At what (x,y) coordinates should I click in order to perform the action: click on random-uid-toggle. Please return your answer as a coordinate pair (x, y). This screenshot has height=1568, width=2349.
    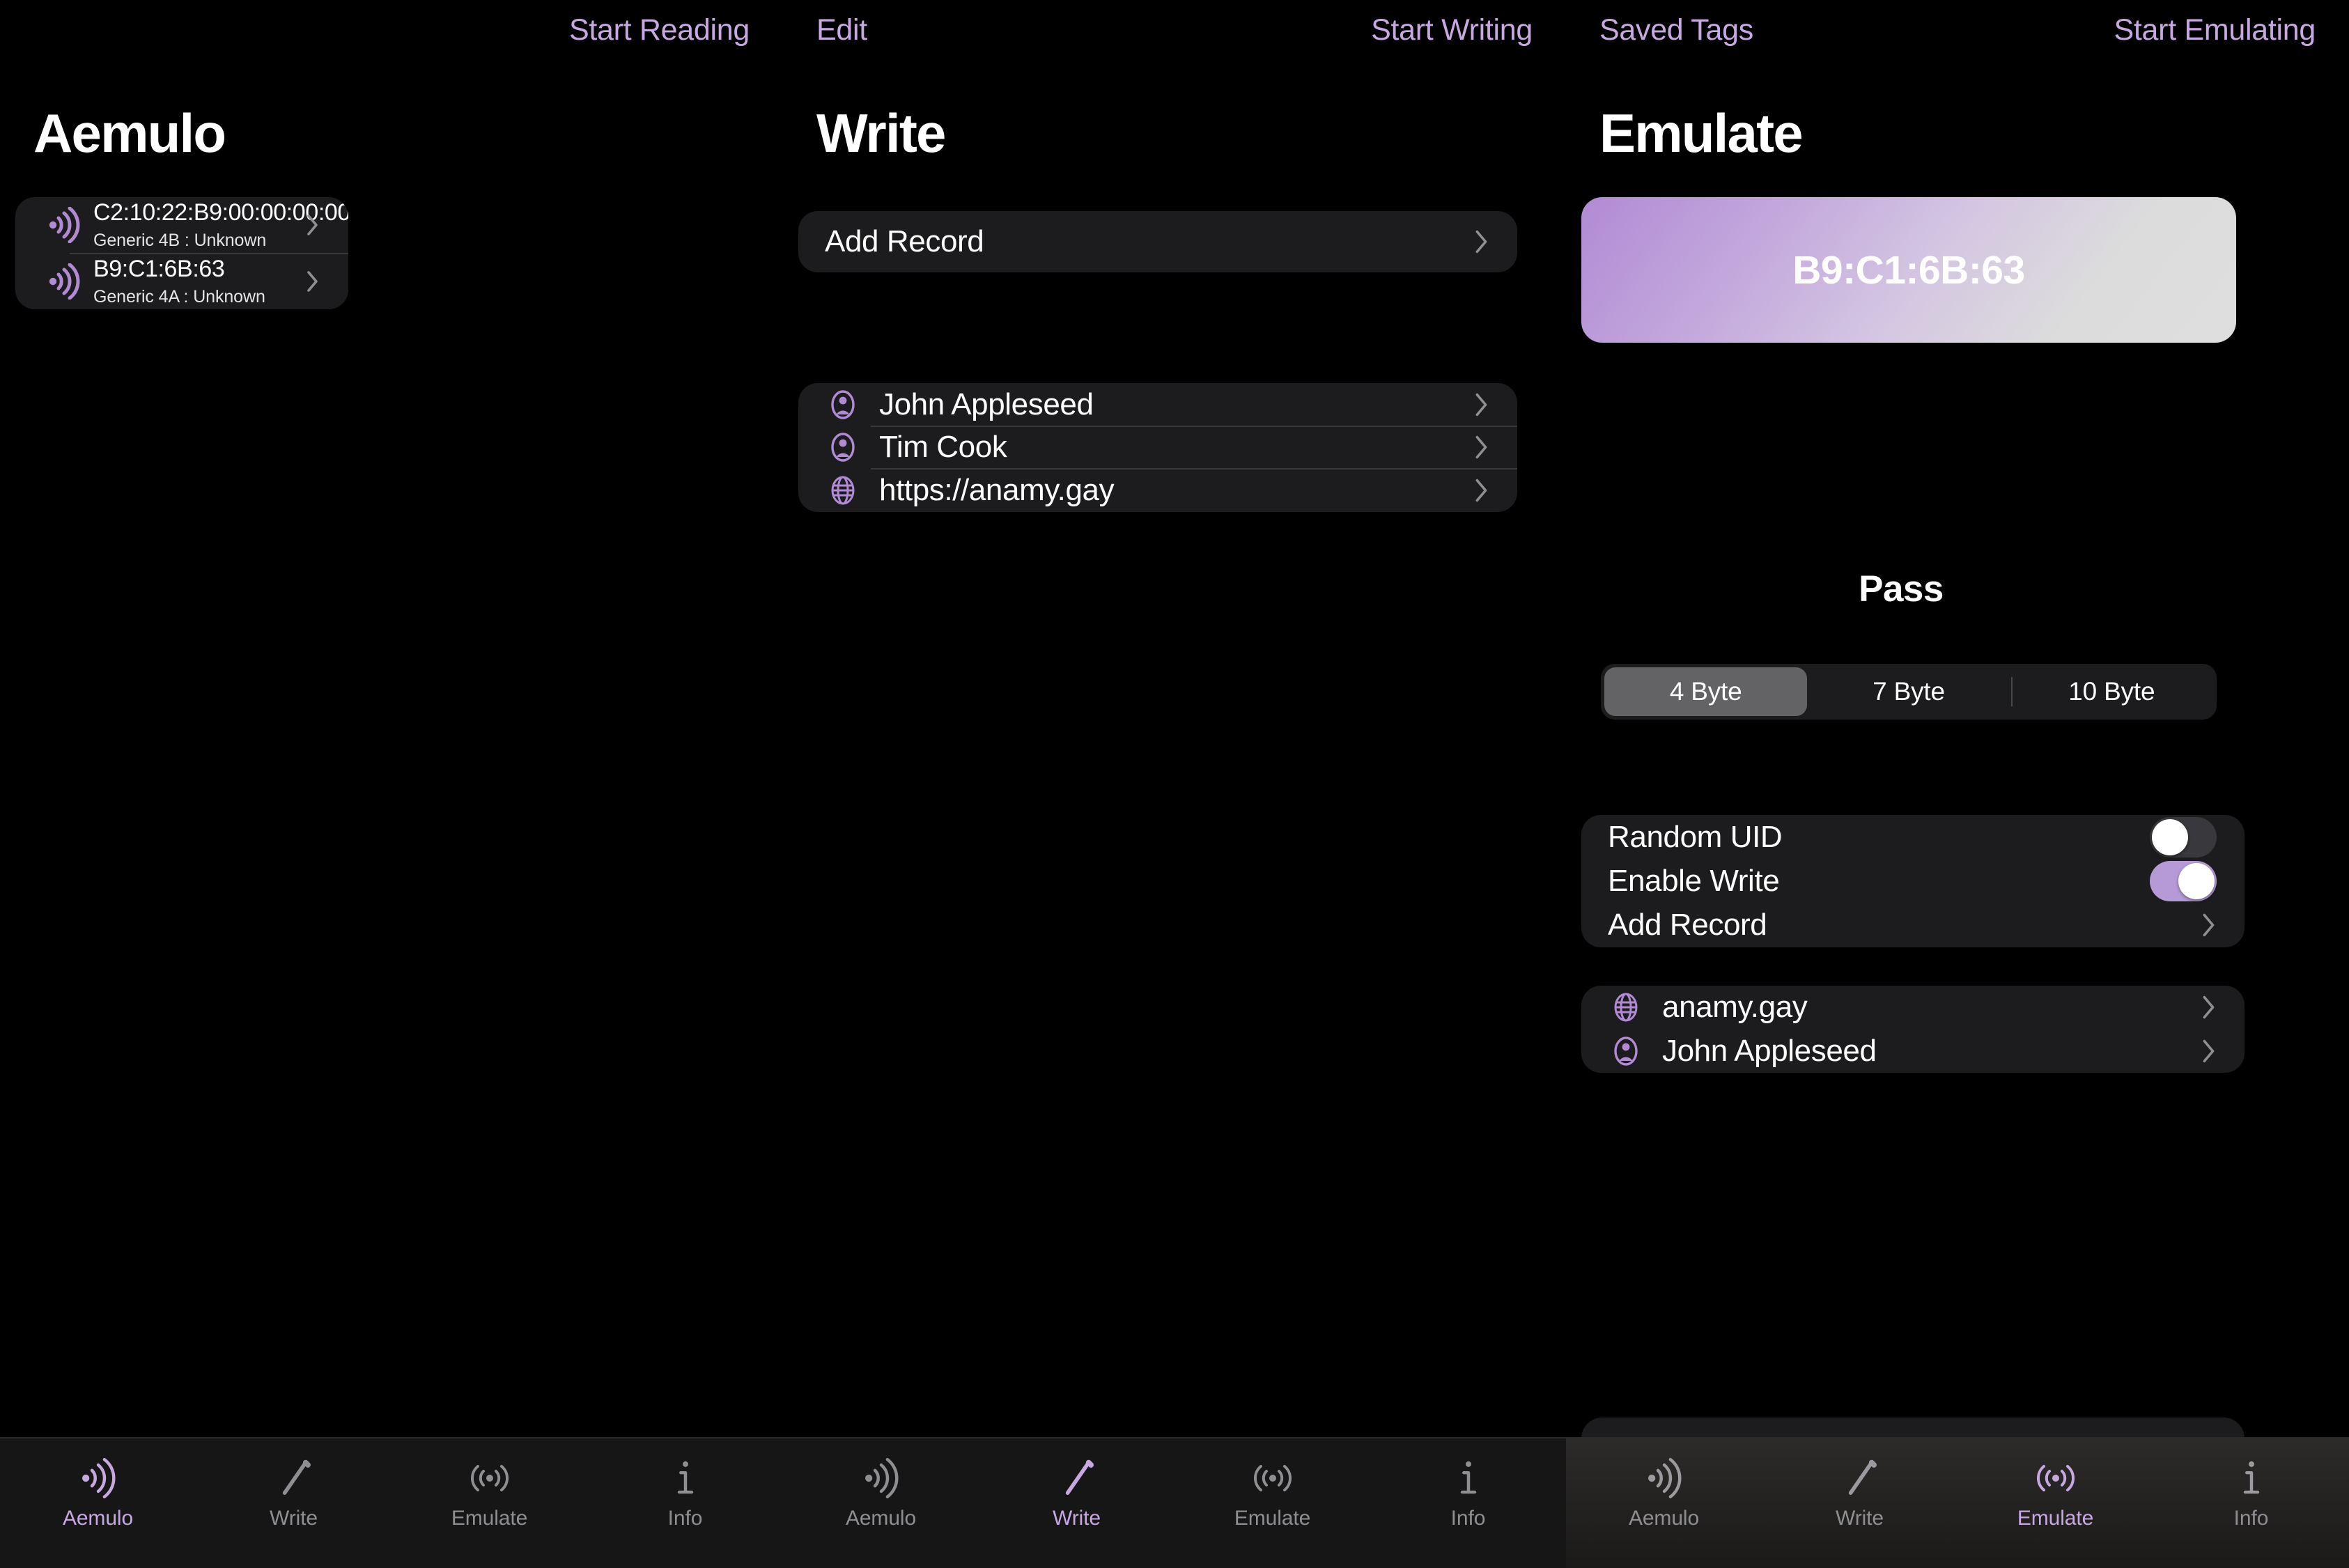
    Looking at the image, I should click on (2183, 836).